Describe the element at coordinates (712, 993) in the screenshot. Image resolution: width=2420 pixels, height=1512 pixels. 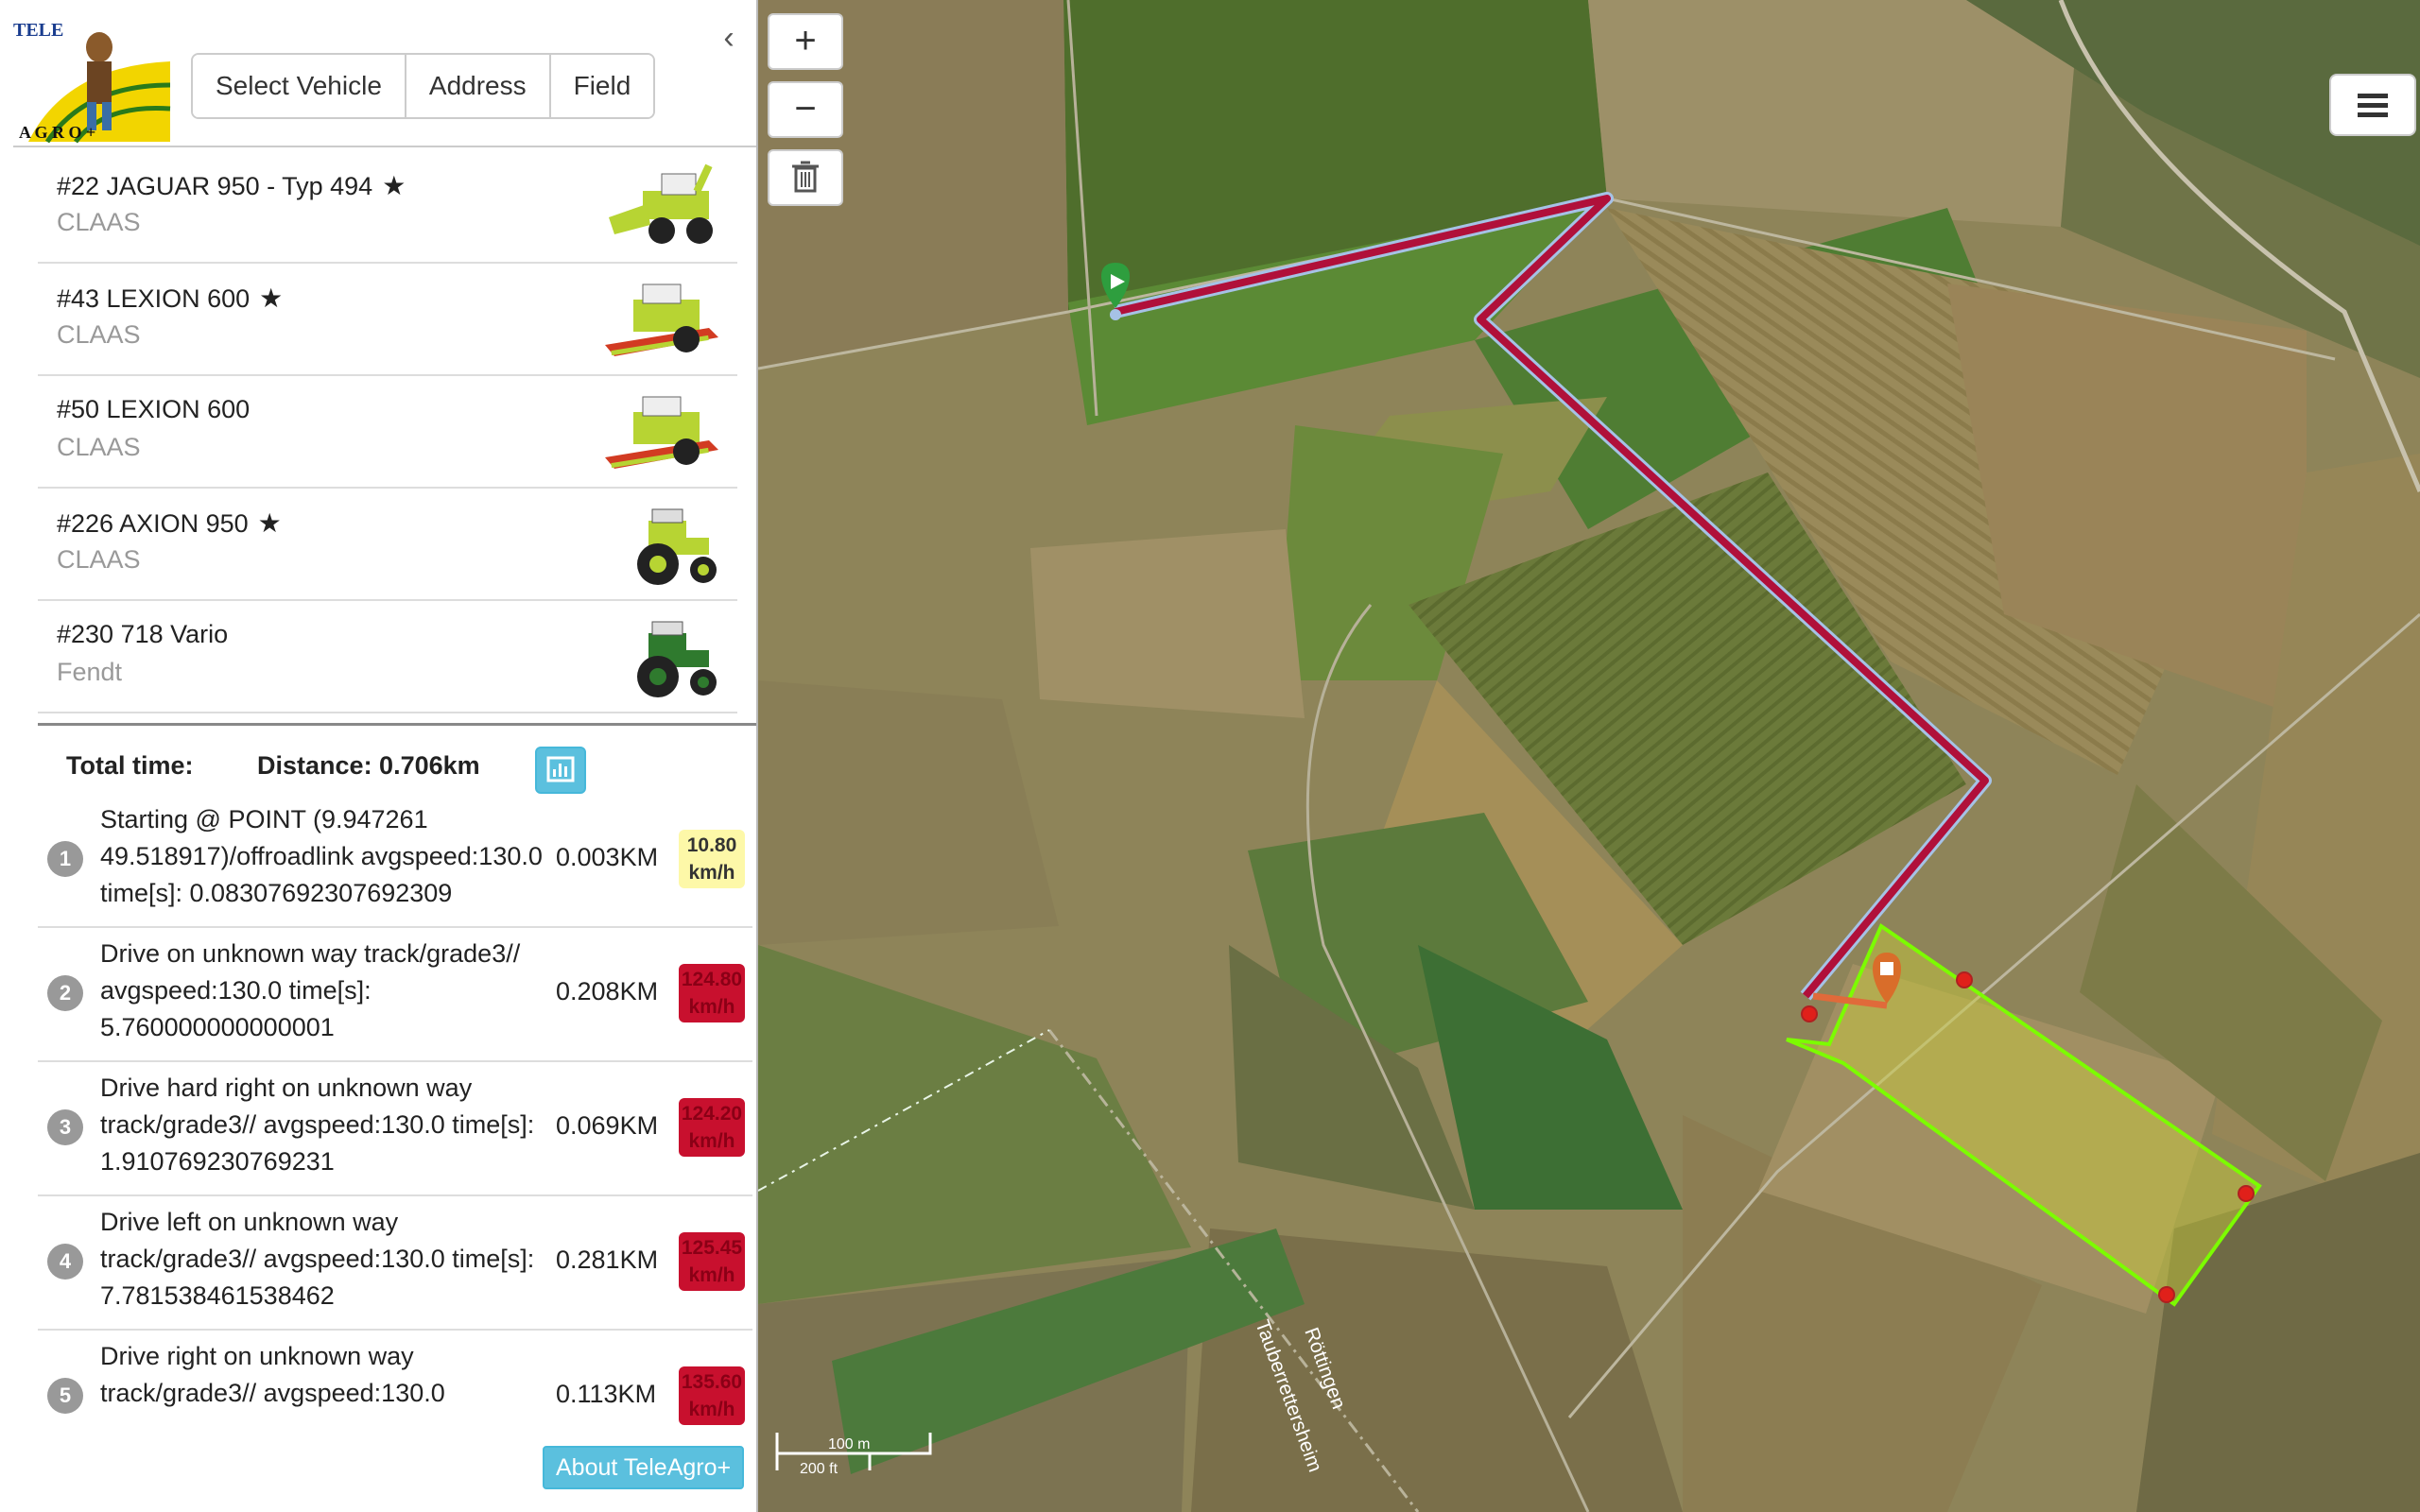
I see `step-speed-badge: 124.80 km/h` at that location.